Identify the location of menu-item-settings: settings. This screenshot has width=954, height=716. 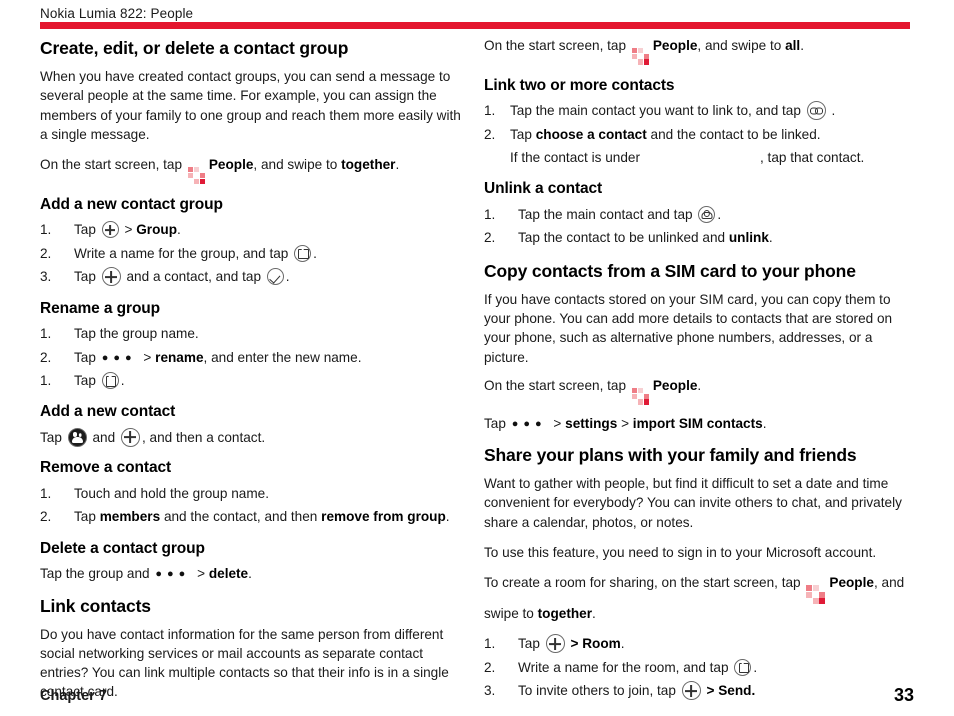
(591, 423).